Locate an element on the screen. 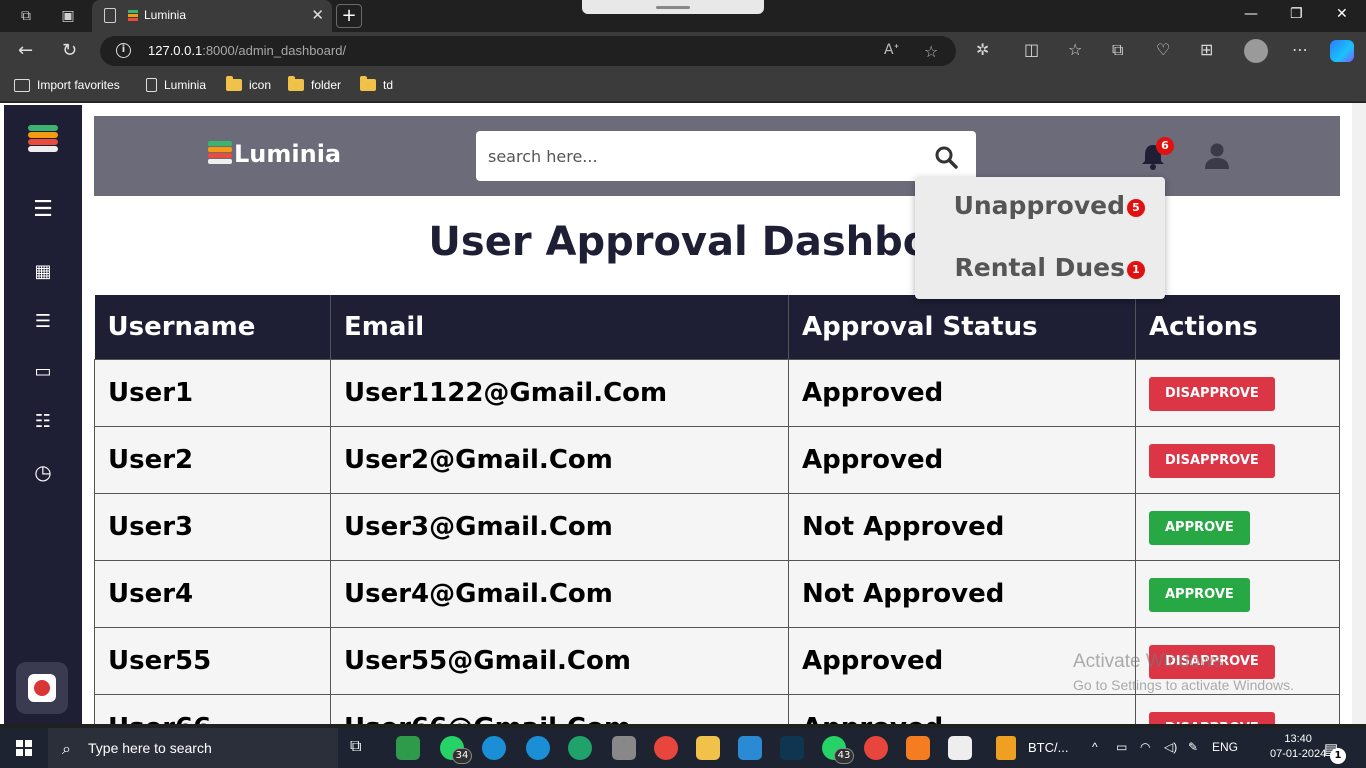 This screenshot has height=768, width=1366. whatsapp2-count: 43 is located at coordinates (844, 756).